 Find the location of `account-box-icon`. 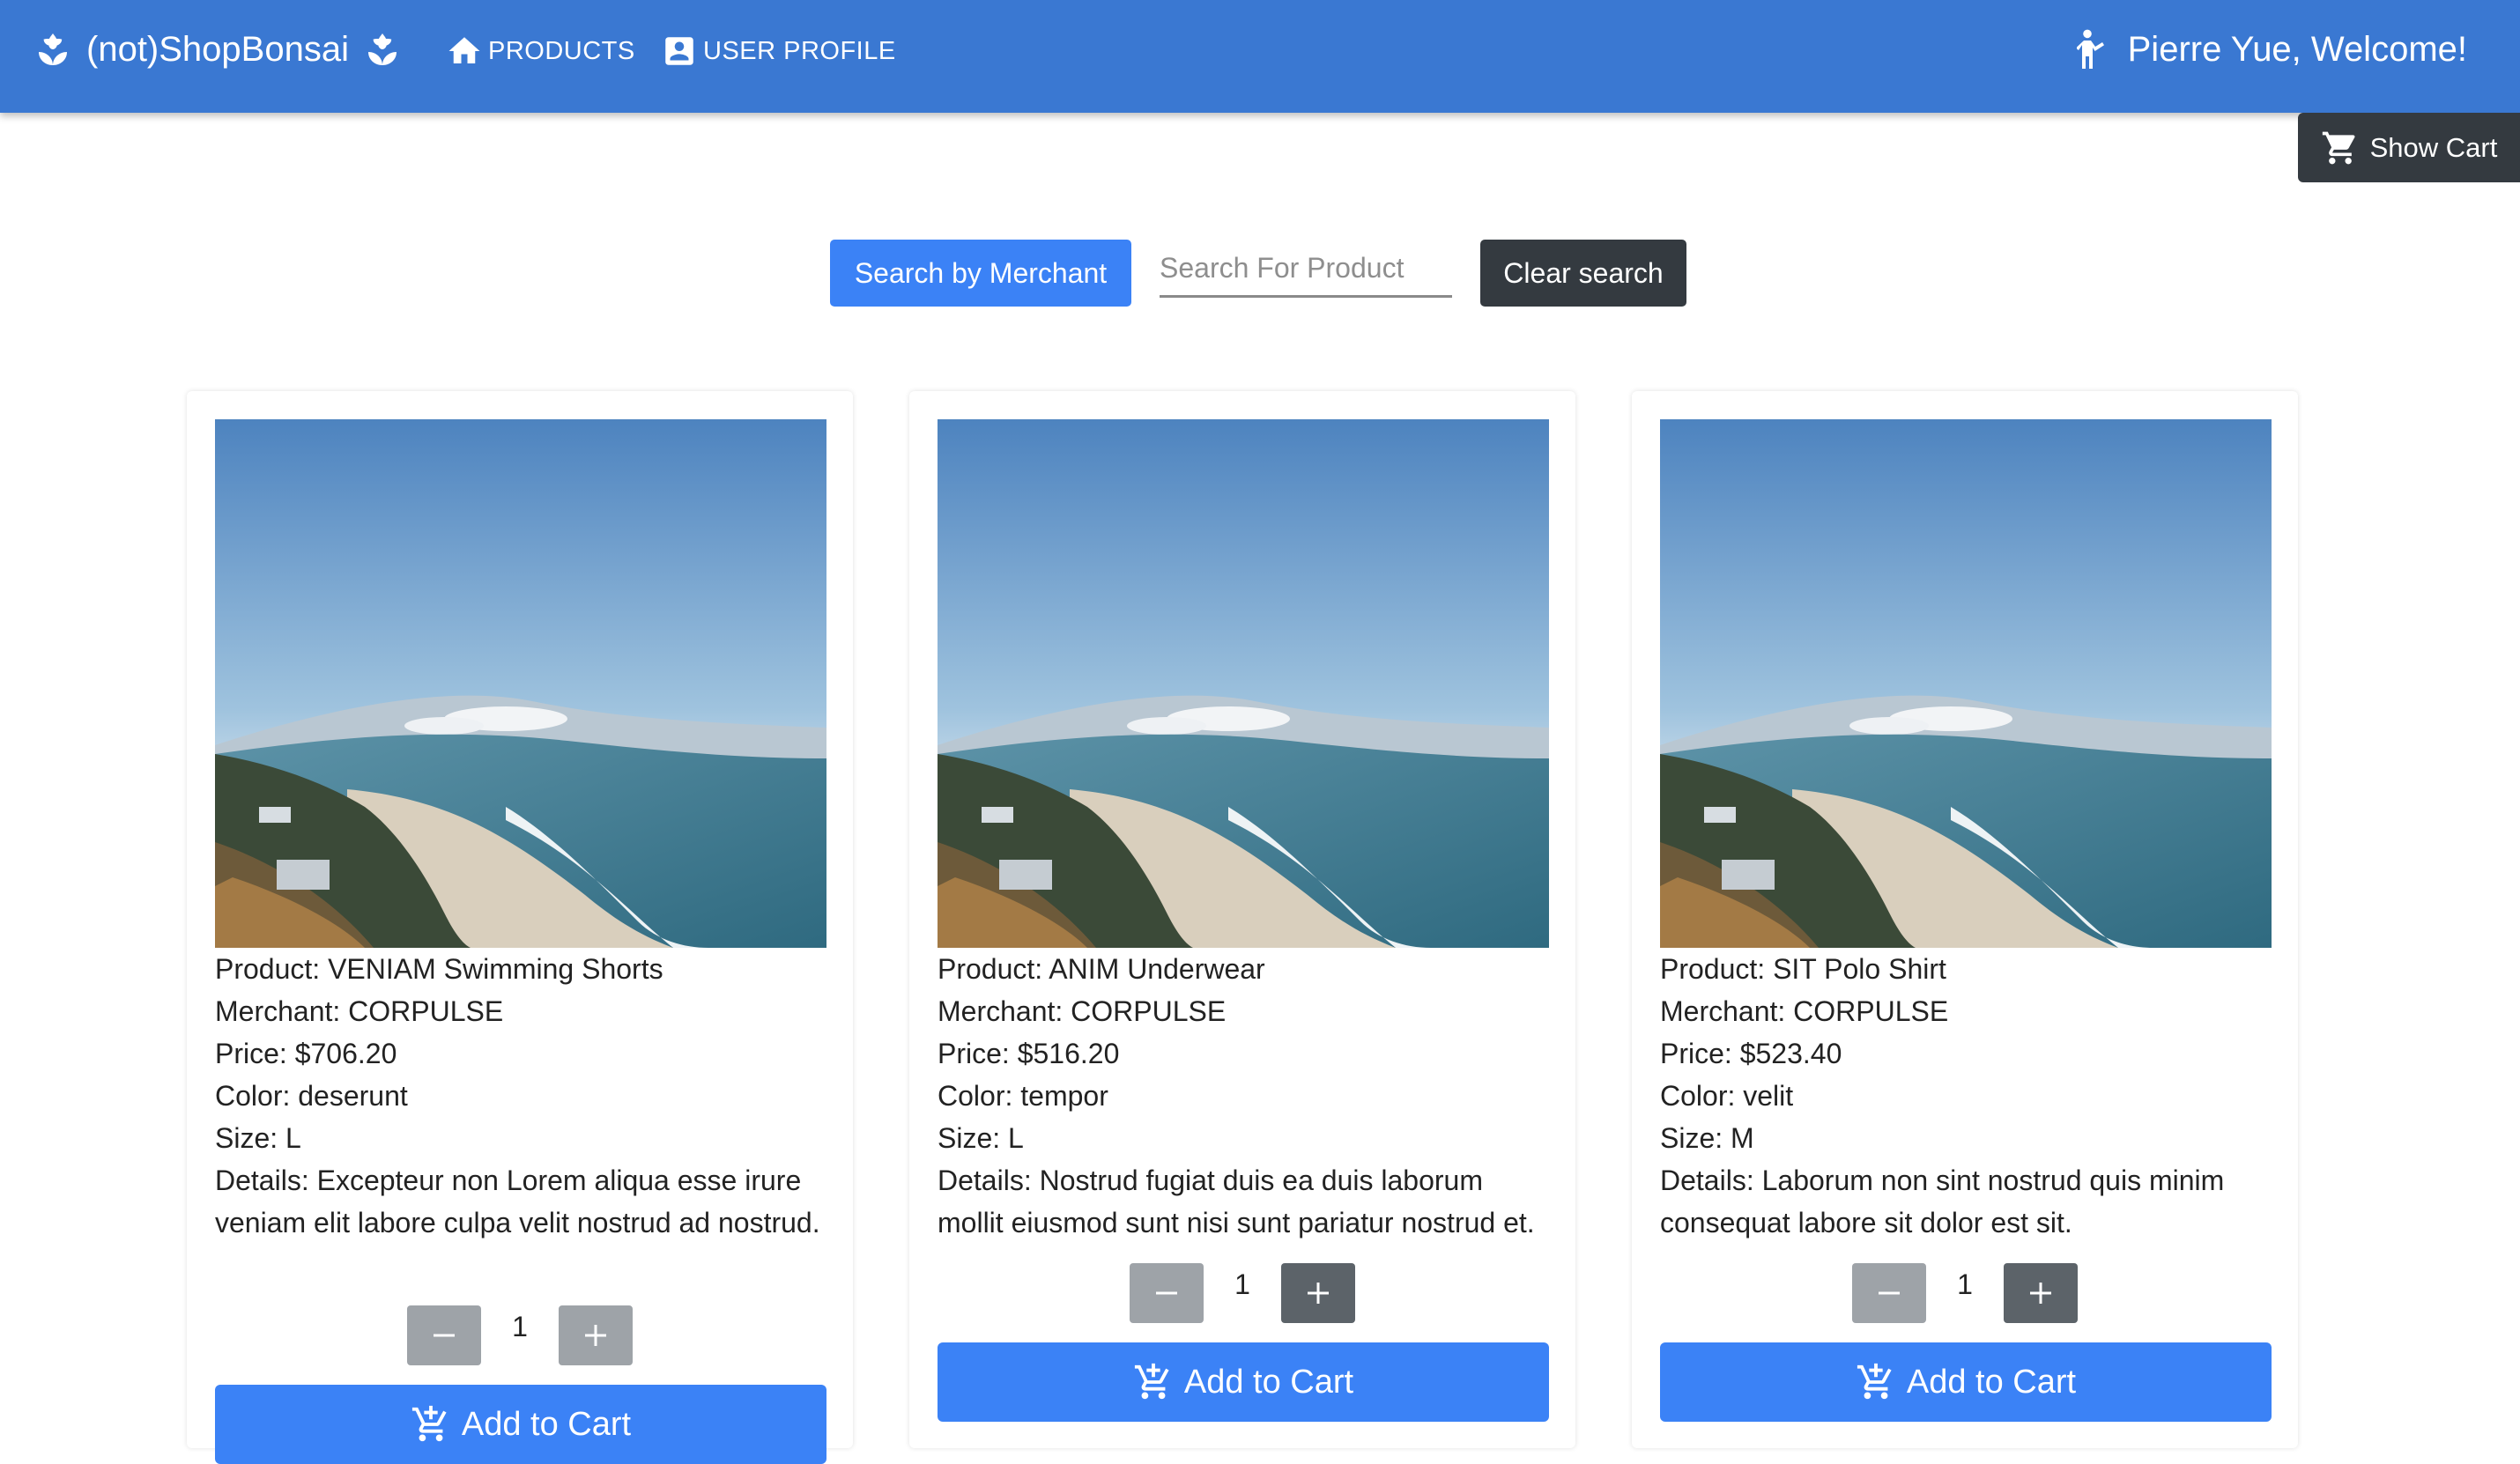

account-box-icon is located at coordinates (679, 52).